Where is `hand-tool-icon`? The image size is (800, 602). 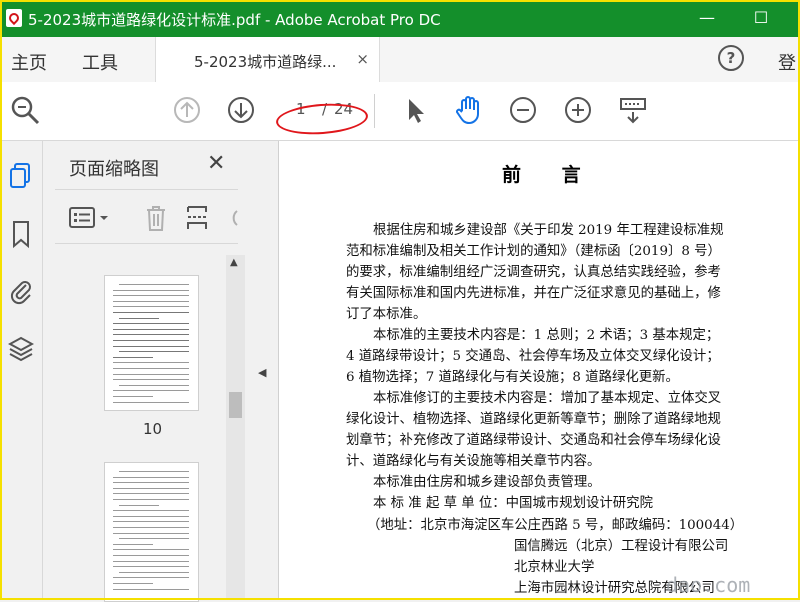 hand-tool-icon is located at coordinates (469, 110).